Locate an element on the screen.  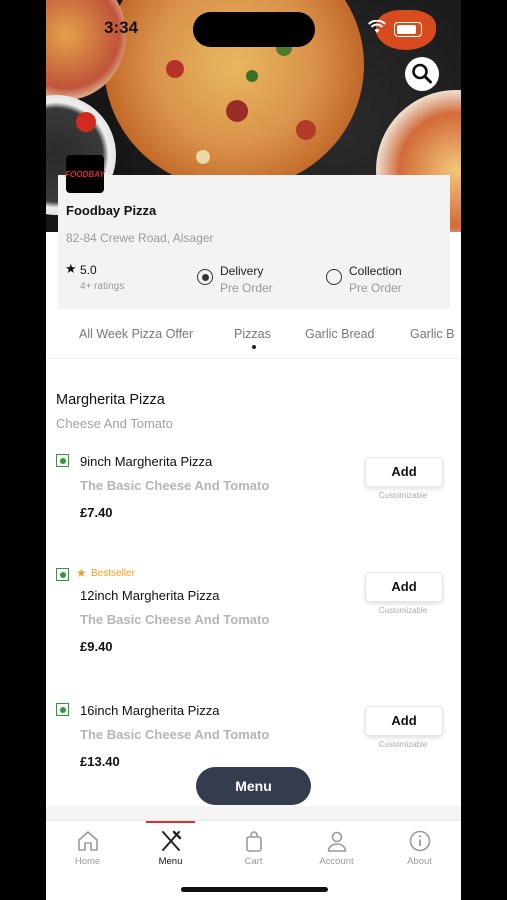
tab-pizzas: Pizzas is located at coordinates (252, 334).